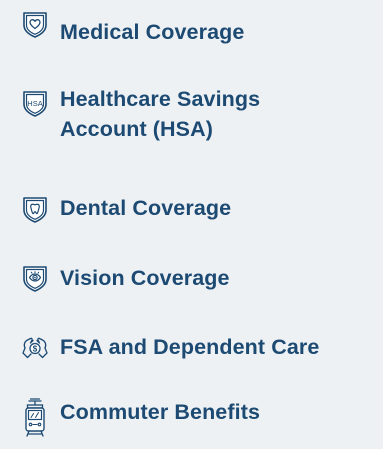 This screenshot has height=449, width=383. I want to click on benefit-label: Dental Coverage, so click(146, 208).